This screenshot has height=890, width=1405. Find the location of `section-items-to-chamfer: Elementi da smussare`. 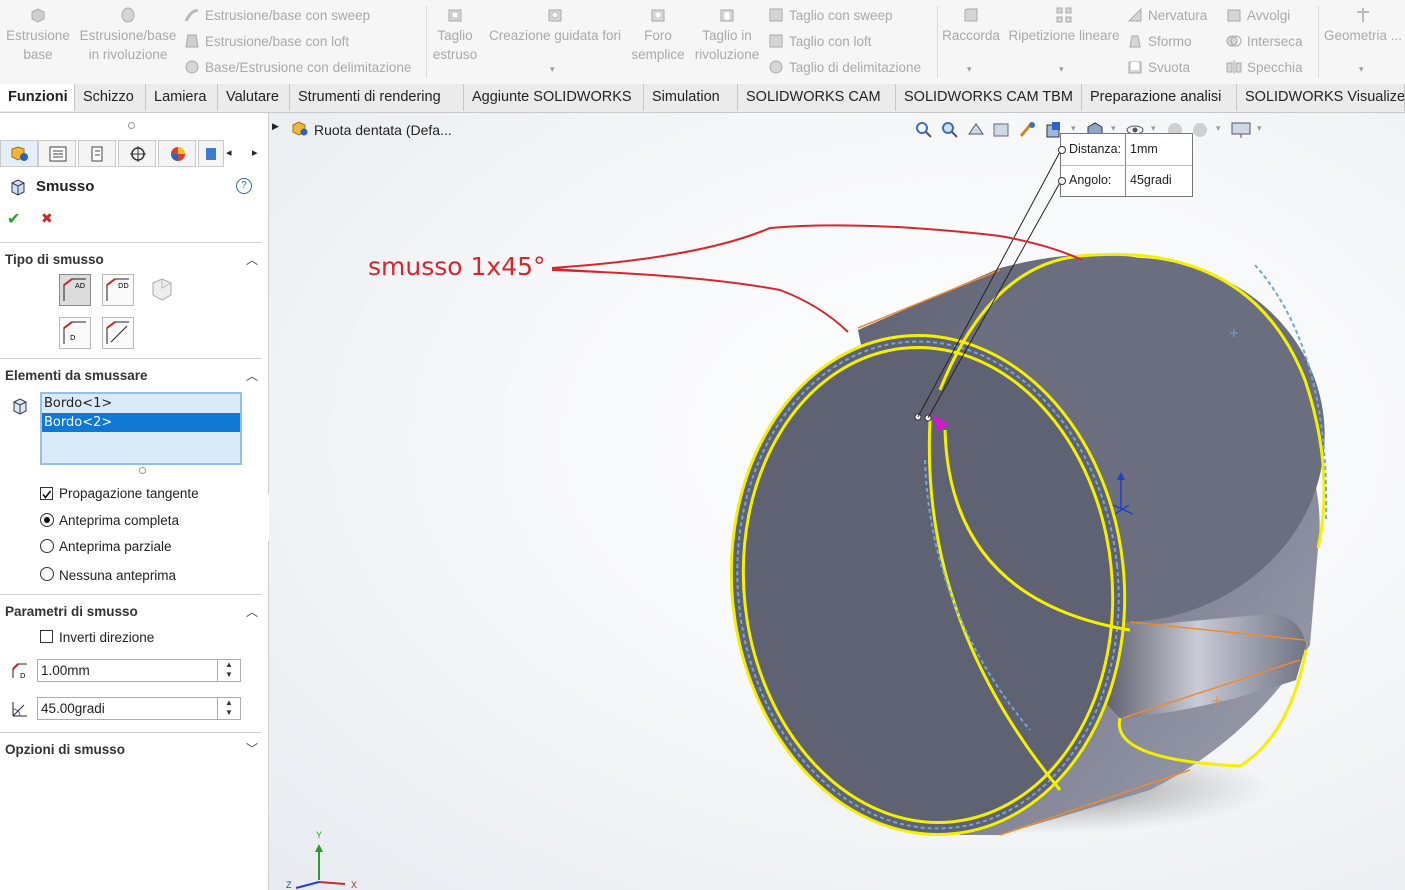

section-items-to-chamfer: Elementi da smussare is located at coordinates (76, 375).